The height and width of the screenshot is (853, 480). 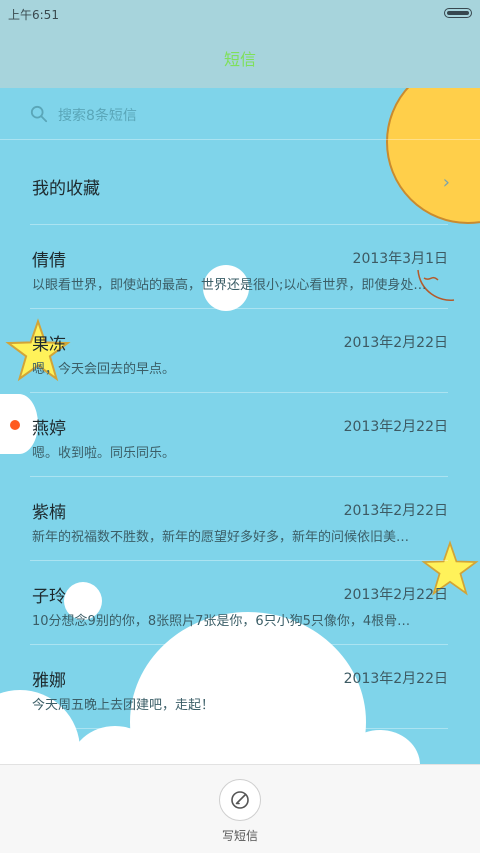 I want to click on status-time: 上午6:51, so click(x=33, y=15).